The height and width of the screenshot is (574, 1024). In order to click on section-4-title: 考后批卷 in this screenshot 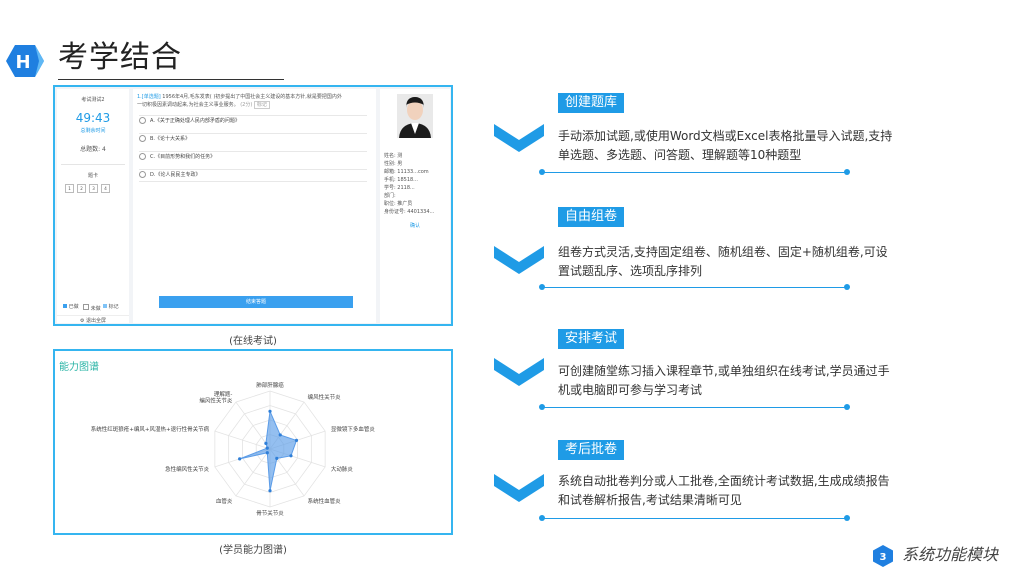, I will do `click(591, 450)`.